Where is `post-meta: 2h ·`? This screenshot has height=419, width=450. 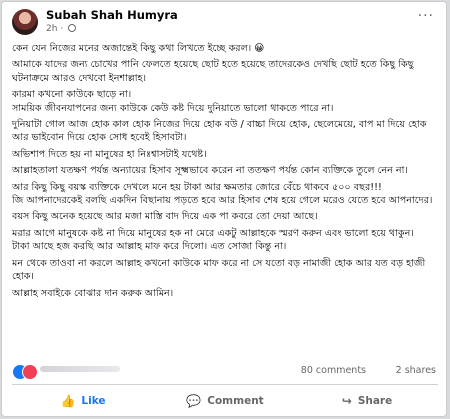 post-meta: 2h · is located at coordinates (61, 29).